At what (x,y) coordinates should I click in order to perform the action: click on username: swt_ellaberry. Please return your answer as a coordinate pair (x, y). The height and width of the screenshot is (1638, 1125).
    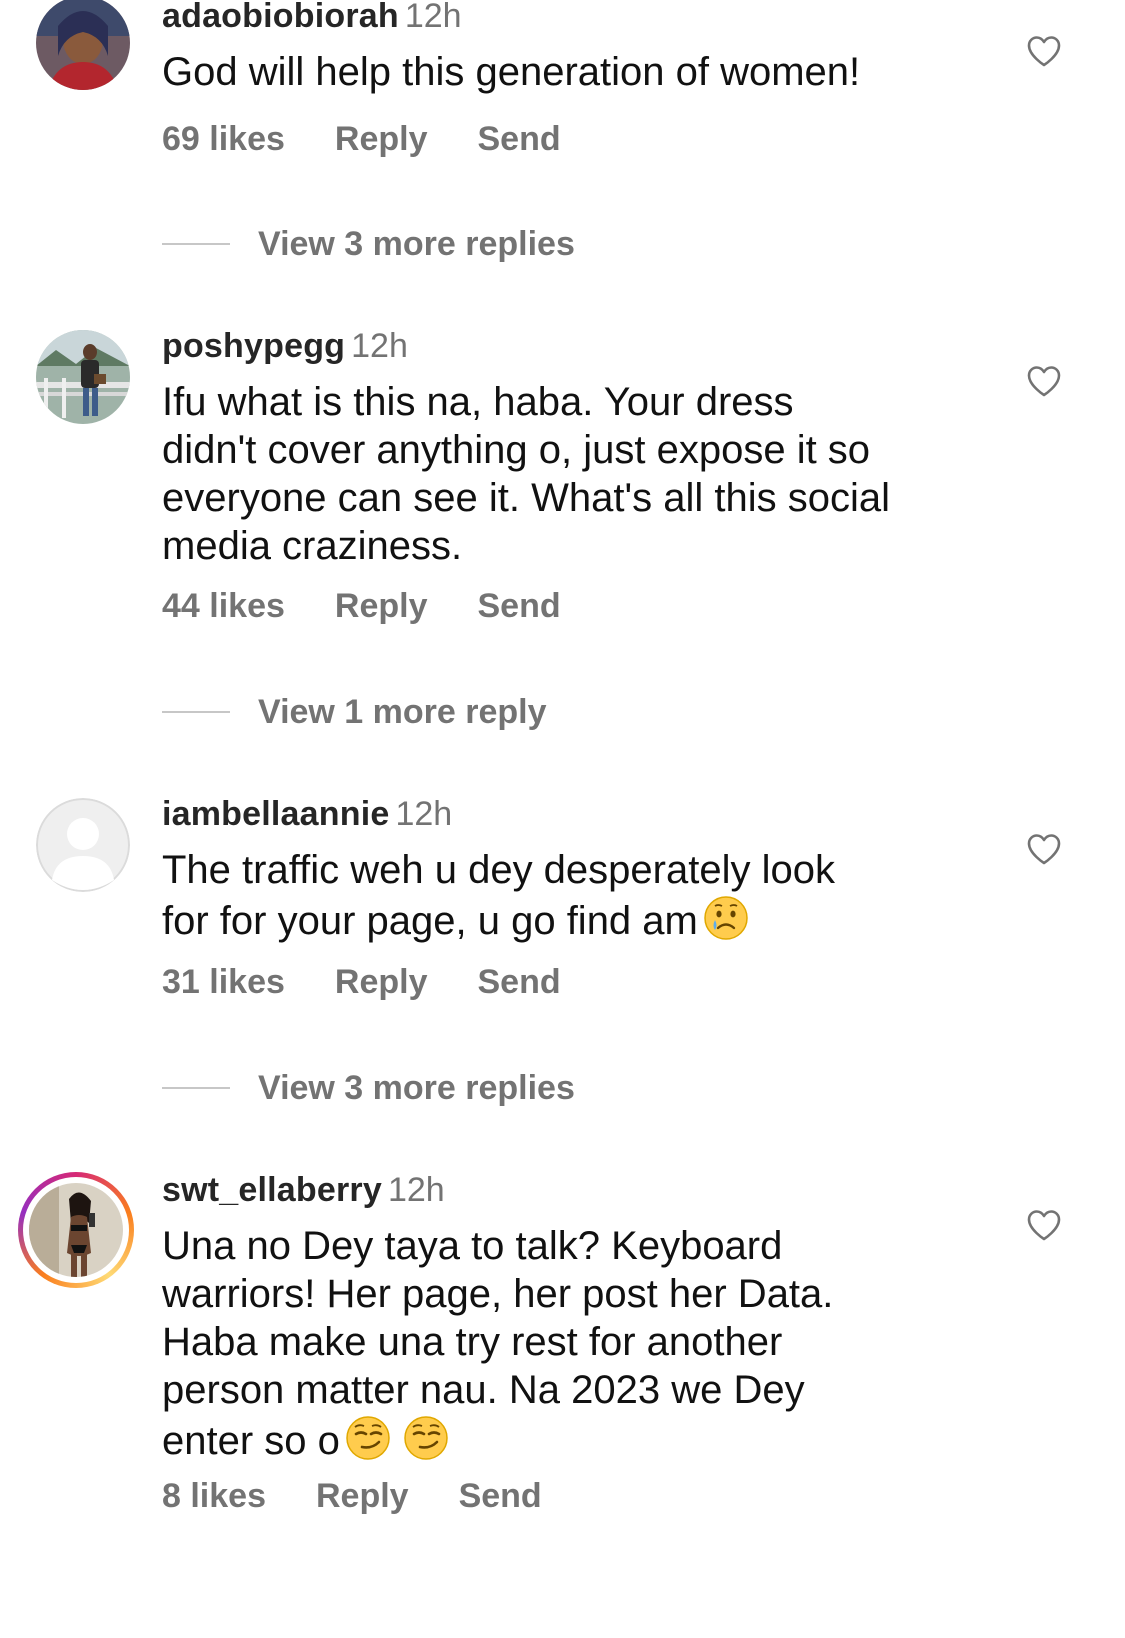
    Looking at the image, I should click on (272, 1190).